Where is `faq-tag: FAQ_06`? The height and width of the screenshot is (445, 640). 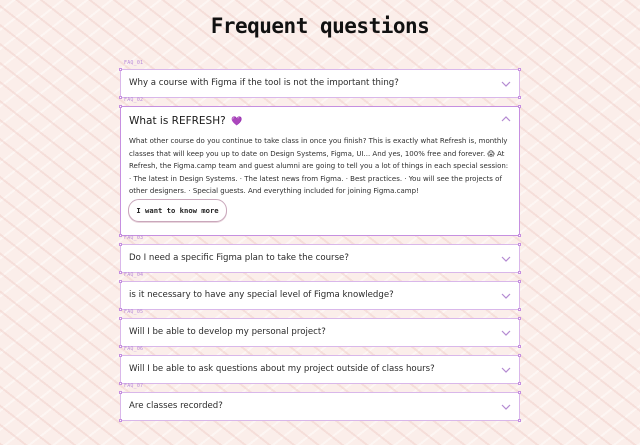
faq-tag: FAQ_06 is located at coordinates (134, 349).